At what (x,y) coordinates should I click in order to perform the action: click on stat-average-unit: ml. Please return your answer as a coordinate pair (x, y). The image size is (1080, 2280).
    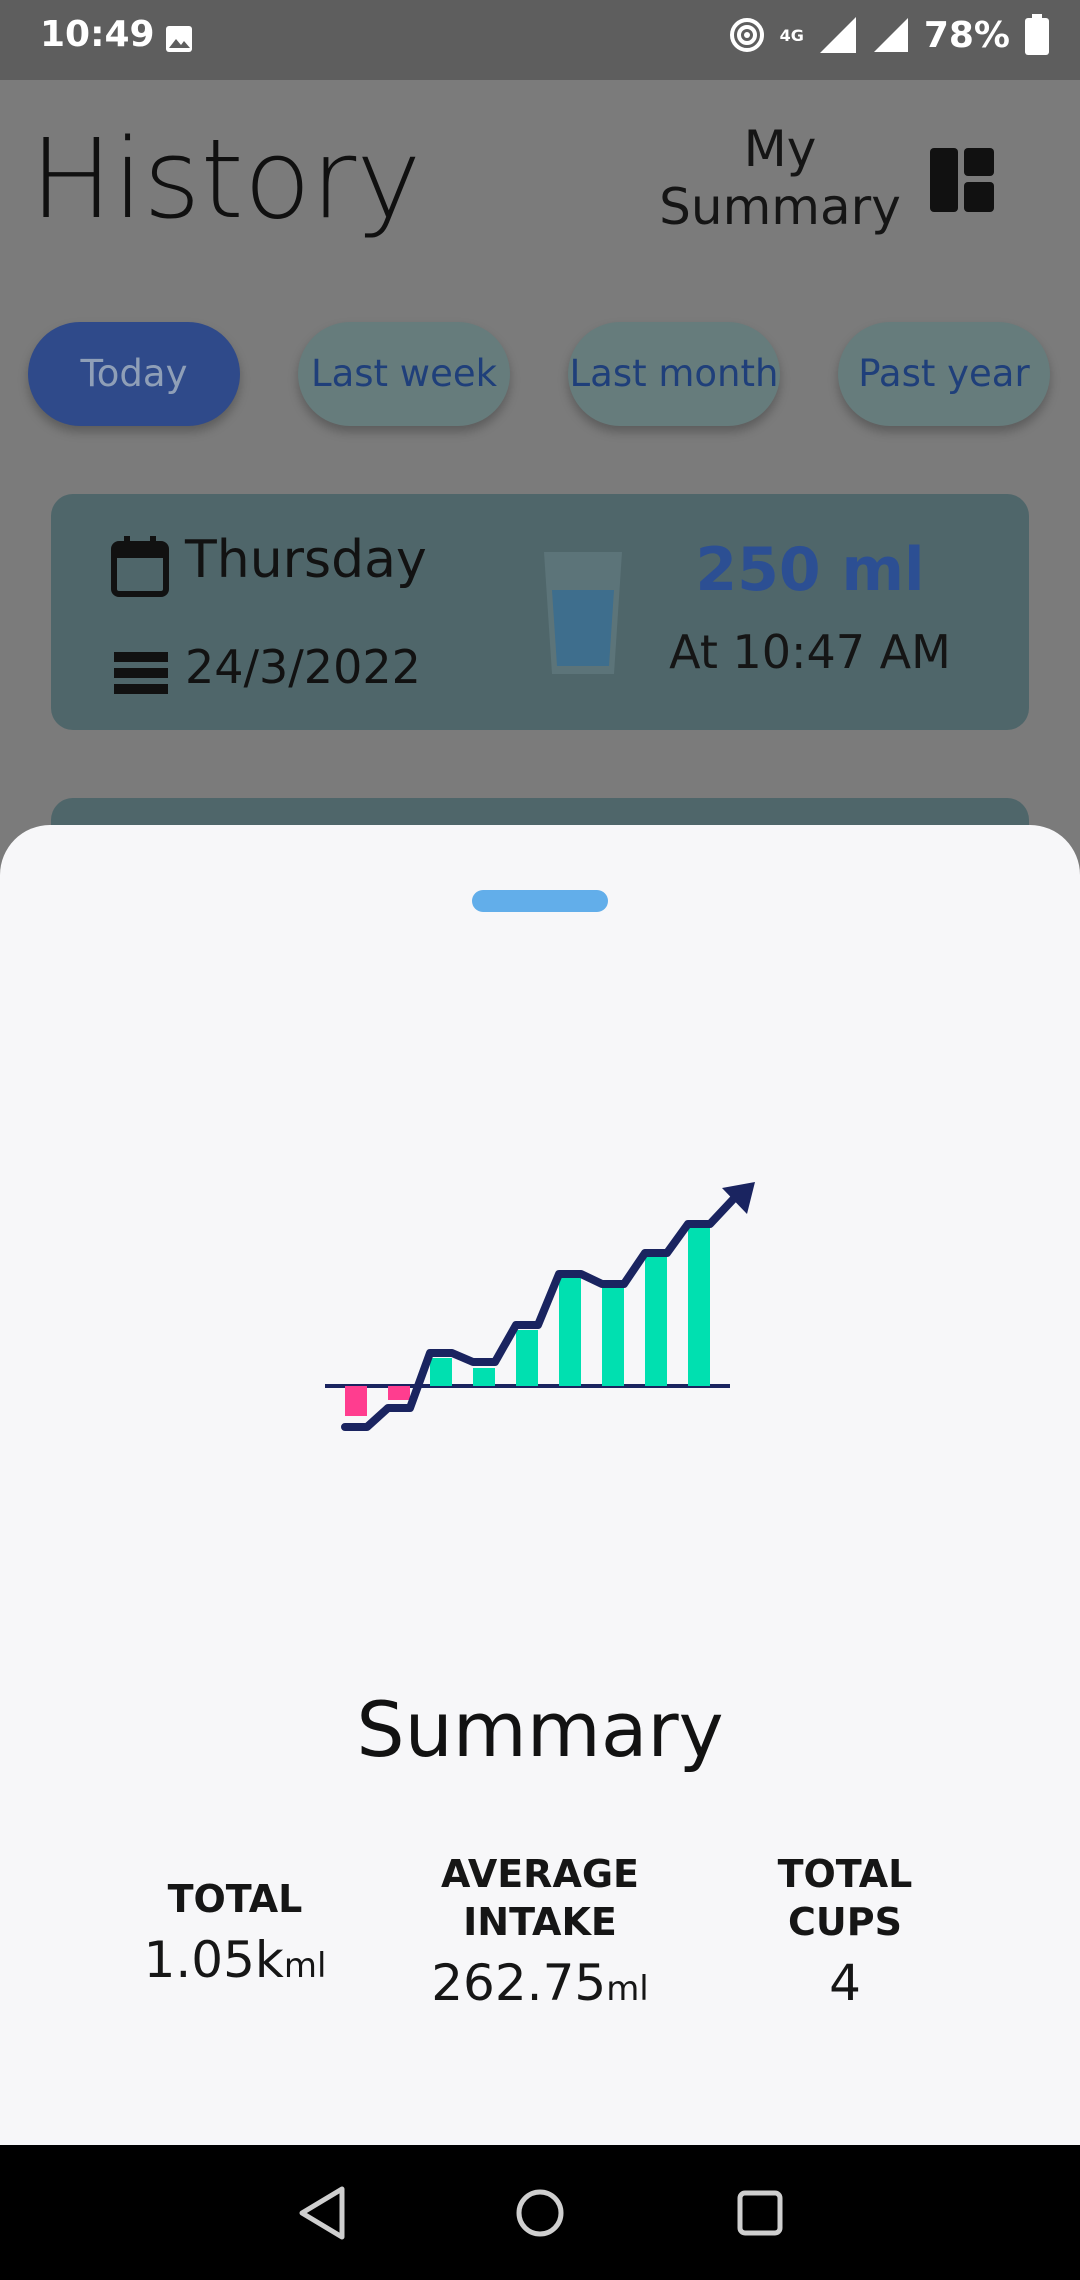
    Looking at the image, I should click on (627, 1989).